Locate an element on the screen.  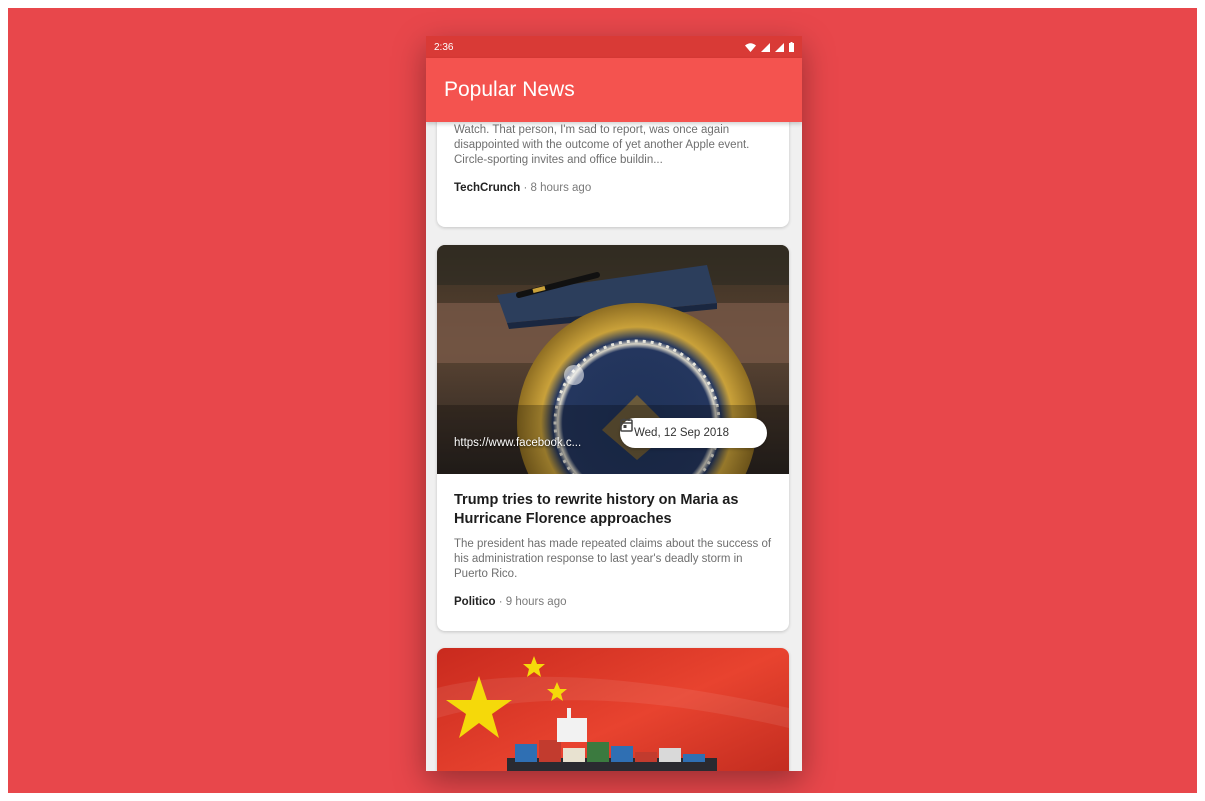
article-date-chip: Wed, 12 Sep 2018 is located at coordinates (693, 433).